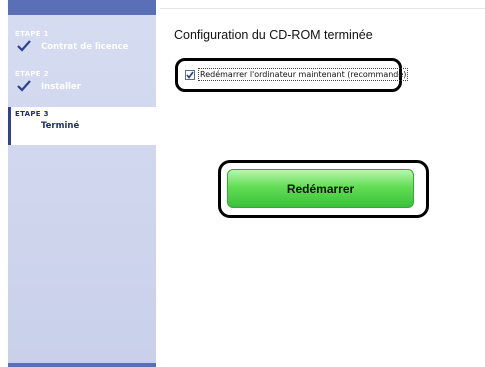 The width and height of the screenshot is (485, 367). I want to click on step-1-number: ETAPE 1, so click(32, 34).